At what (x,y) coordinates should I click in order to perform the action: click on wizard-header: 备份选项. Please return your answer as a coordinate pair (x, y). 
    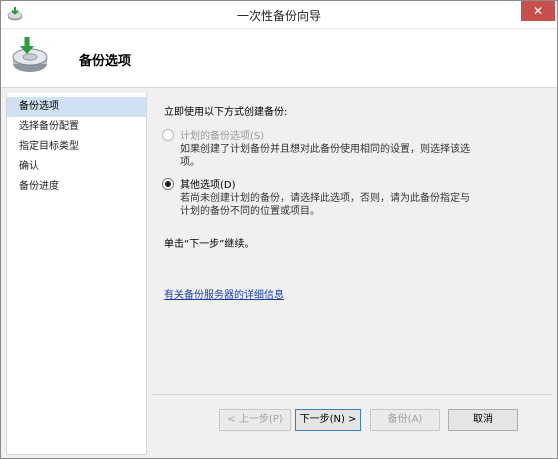
    Looking at the image, I should click on (279, 58).